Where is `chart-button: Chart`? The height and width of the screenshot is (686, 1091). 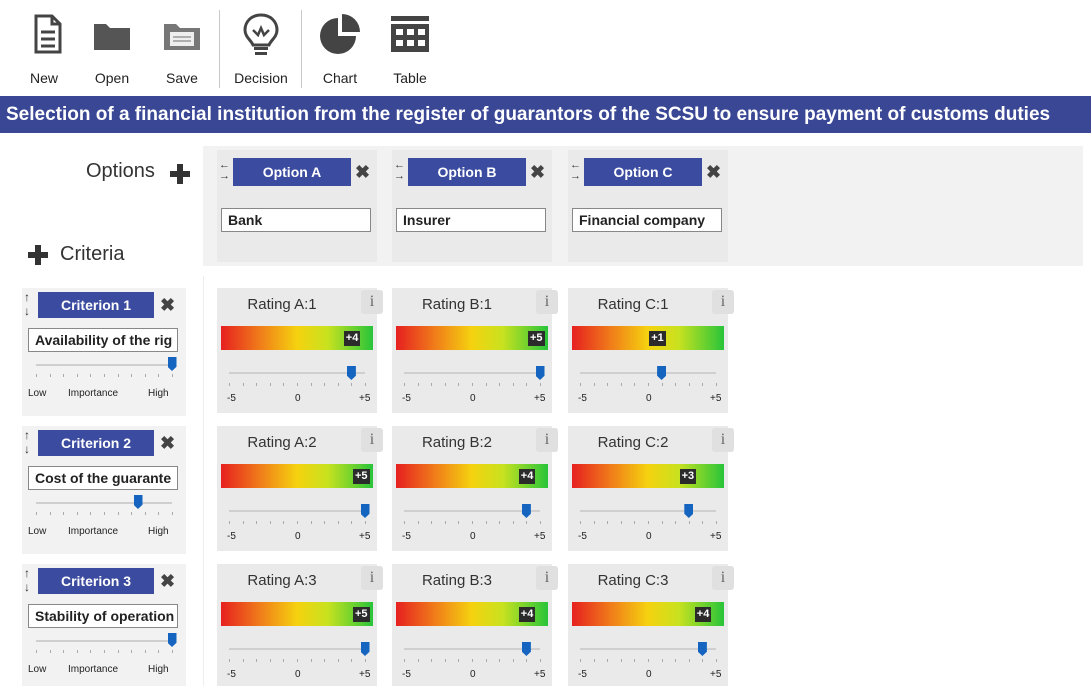 chart-button: Chart is located at coordinates (340, 50).